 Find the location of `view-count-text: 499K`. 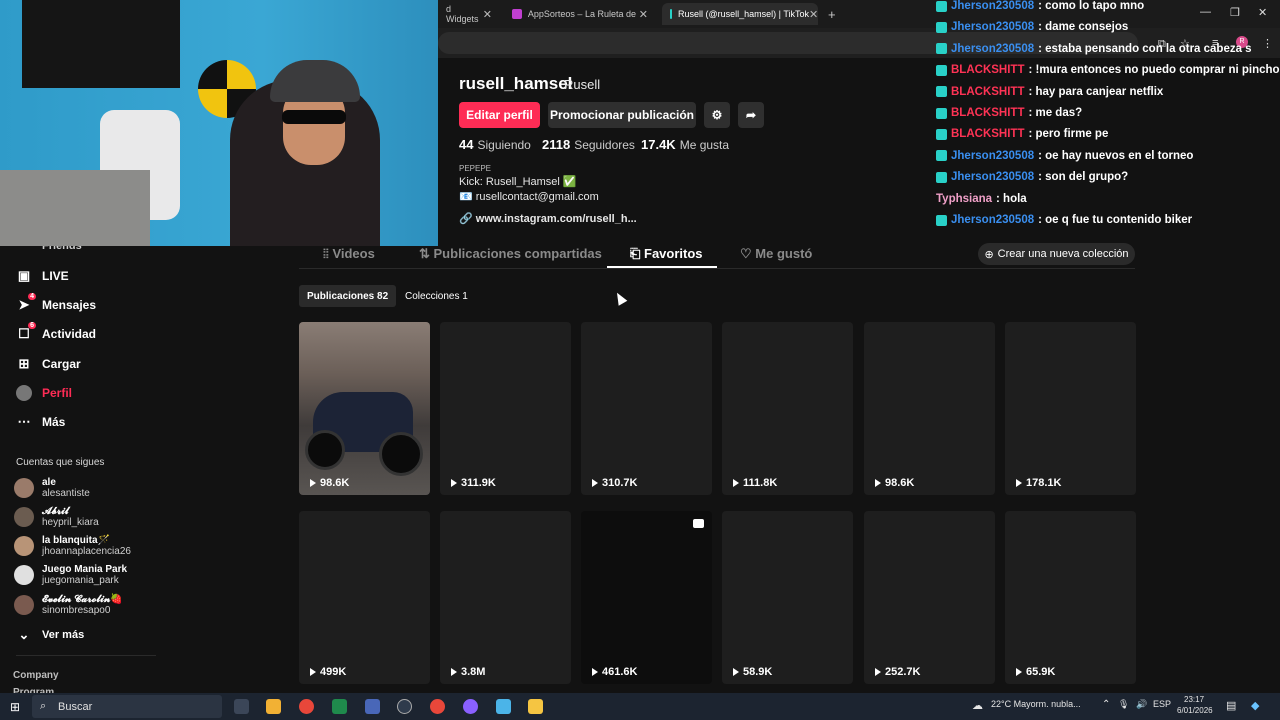

view-count-text: 499K is located at coordinates (333, 672).